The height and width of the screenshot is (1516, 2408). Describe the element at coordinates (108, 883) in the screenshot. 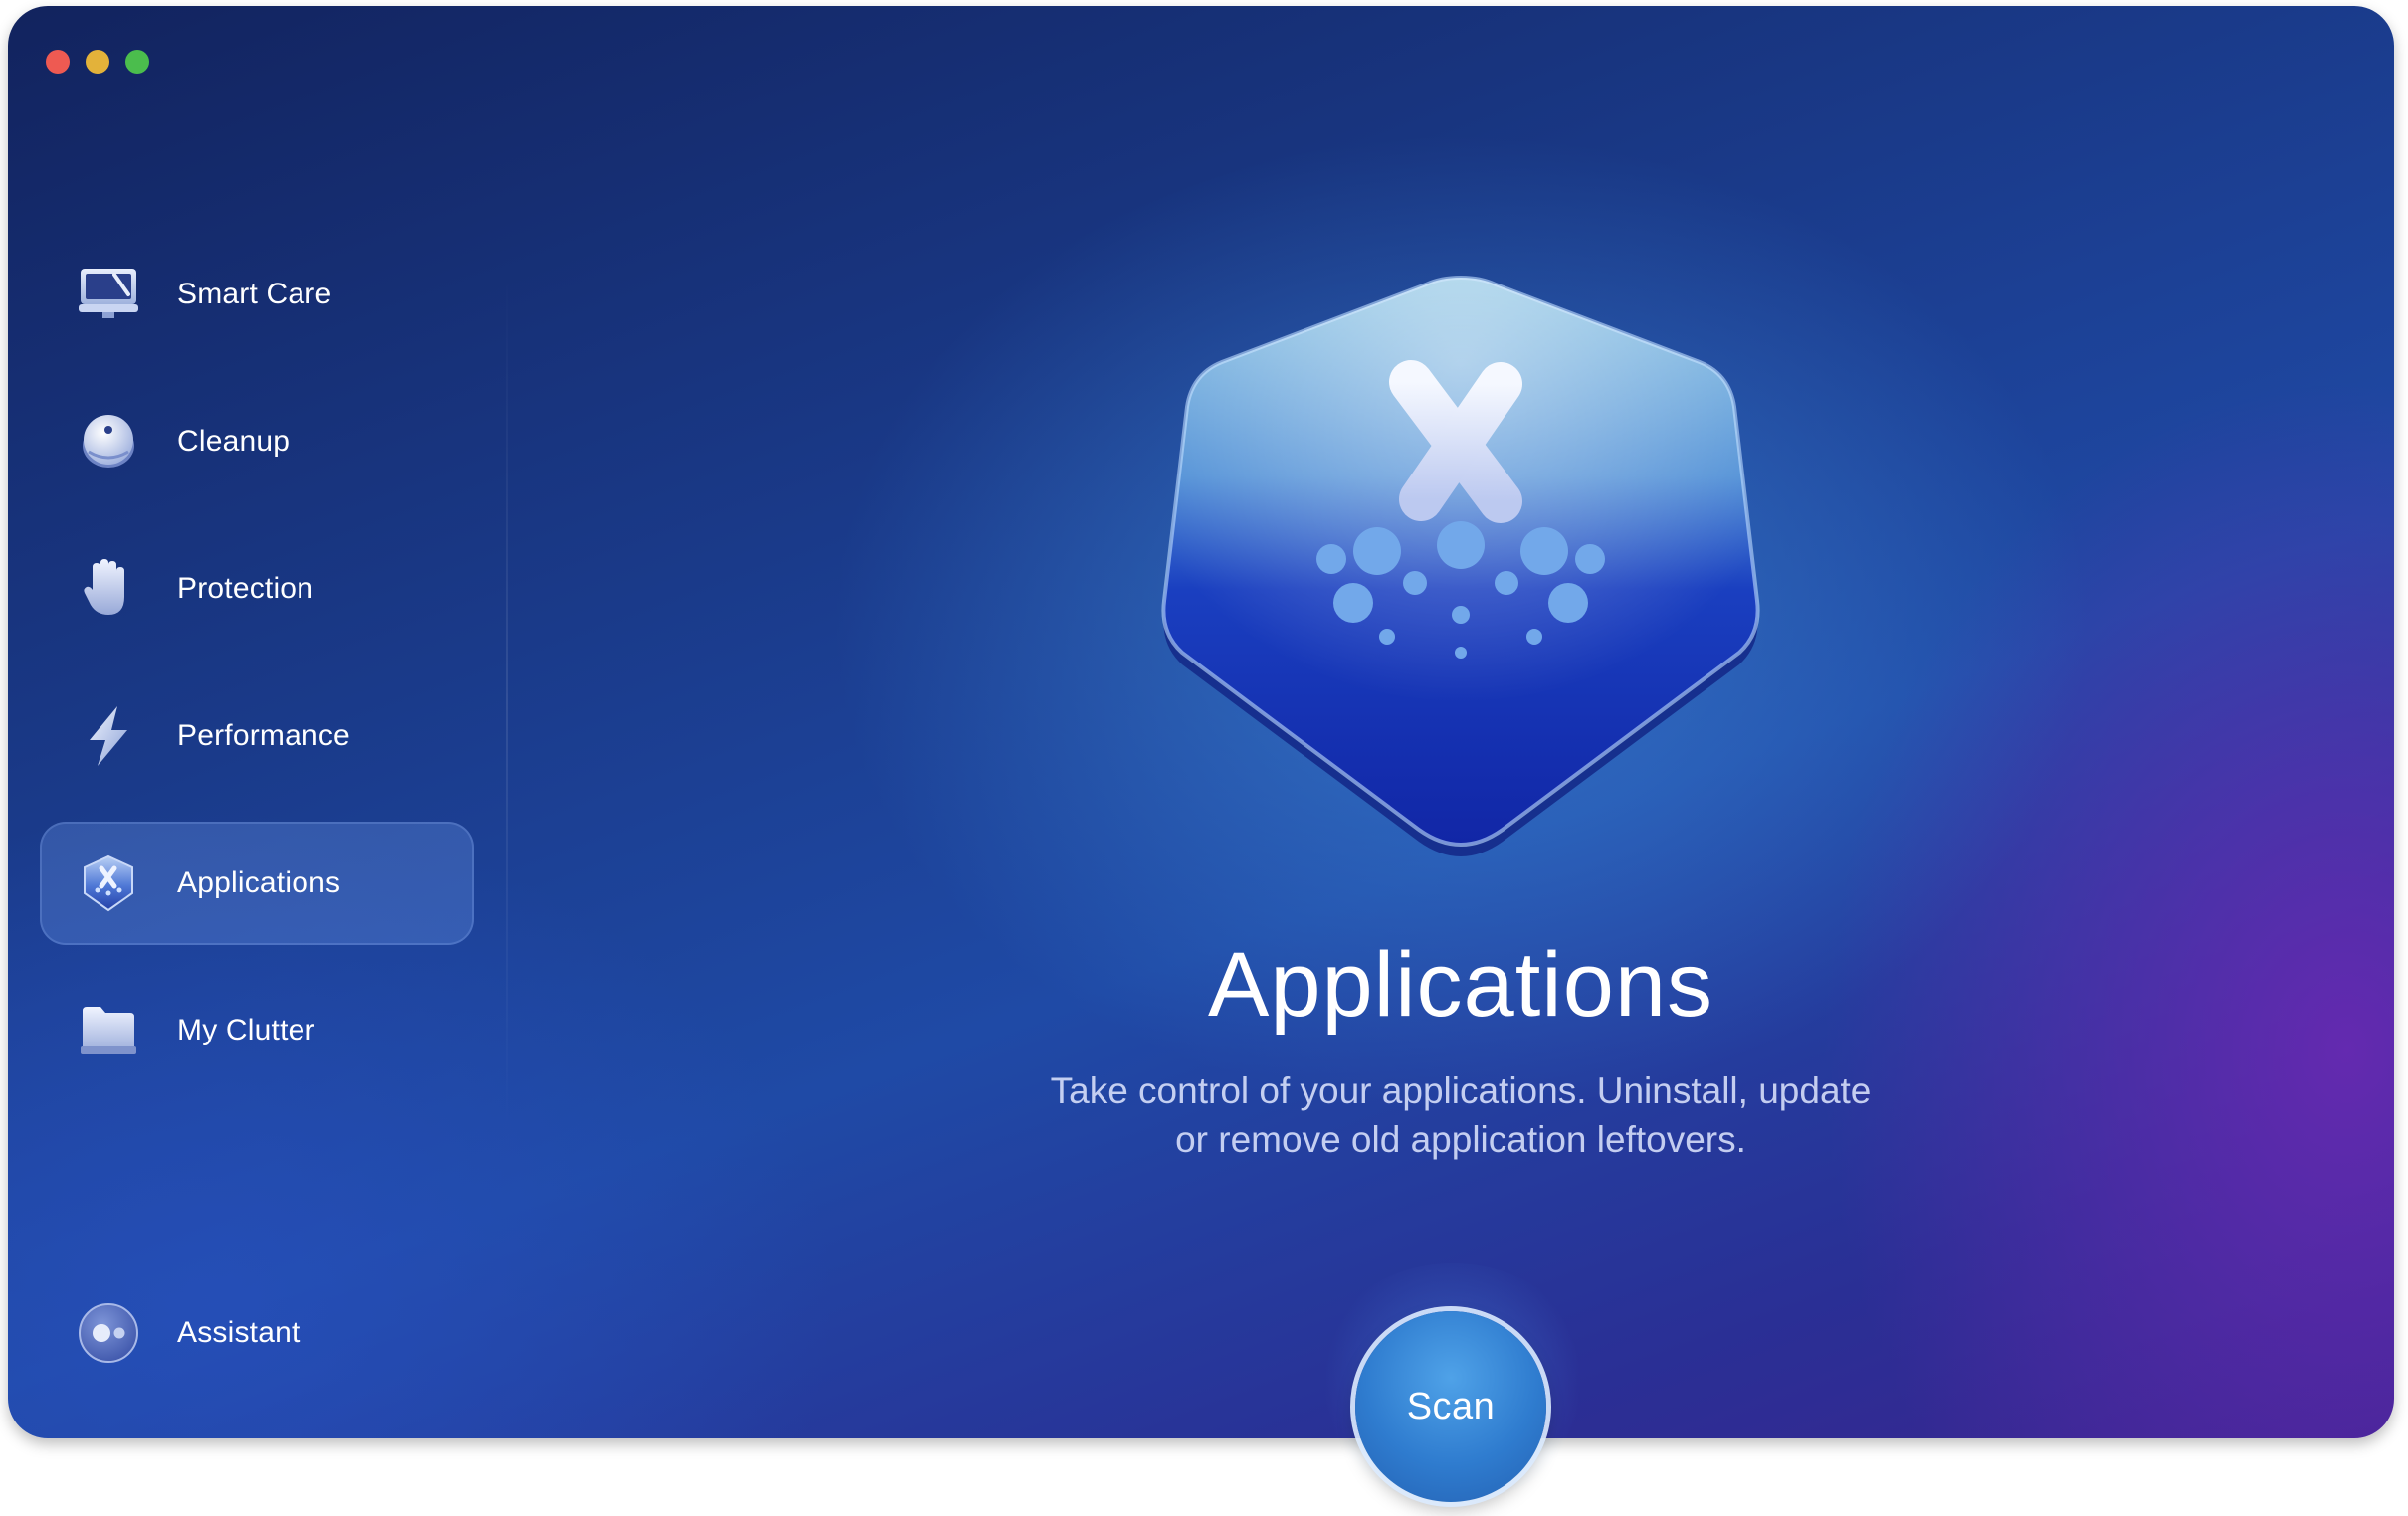

I see `applications-badge-icon` at that location.